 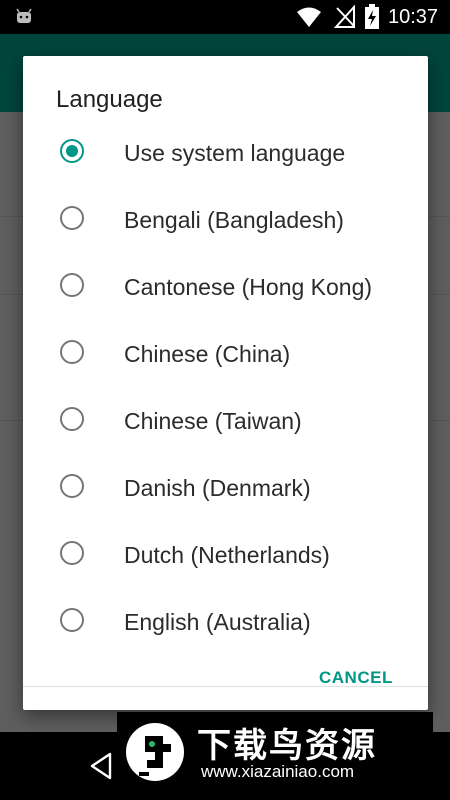 What do you see at coordinates (248, 287) in the screenshot?
I see `language-option-label: Cantonese (Hong Kong)` at bounding box center [248, 287].